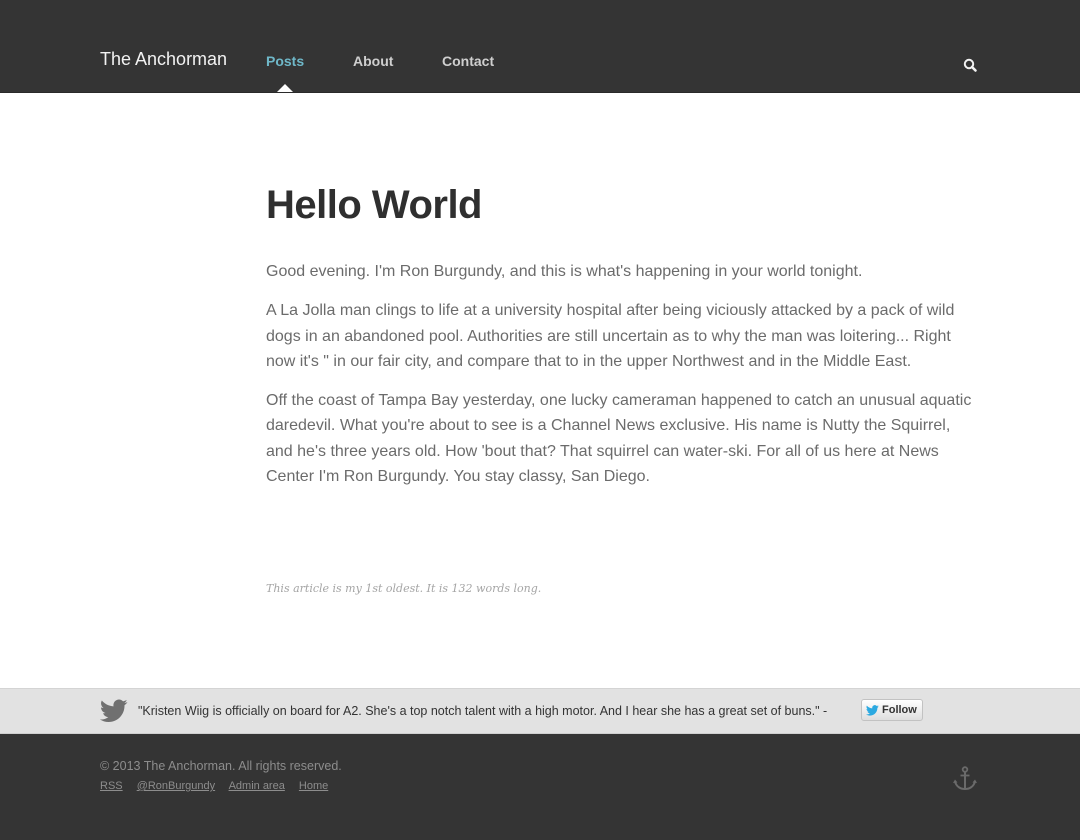 The image size is (1080, 840). I want to click on footer-link-rss: RSS, so click(111, 786).